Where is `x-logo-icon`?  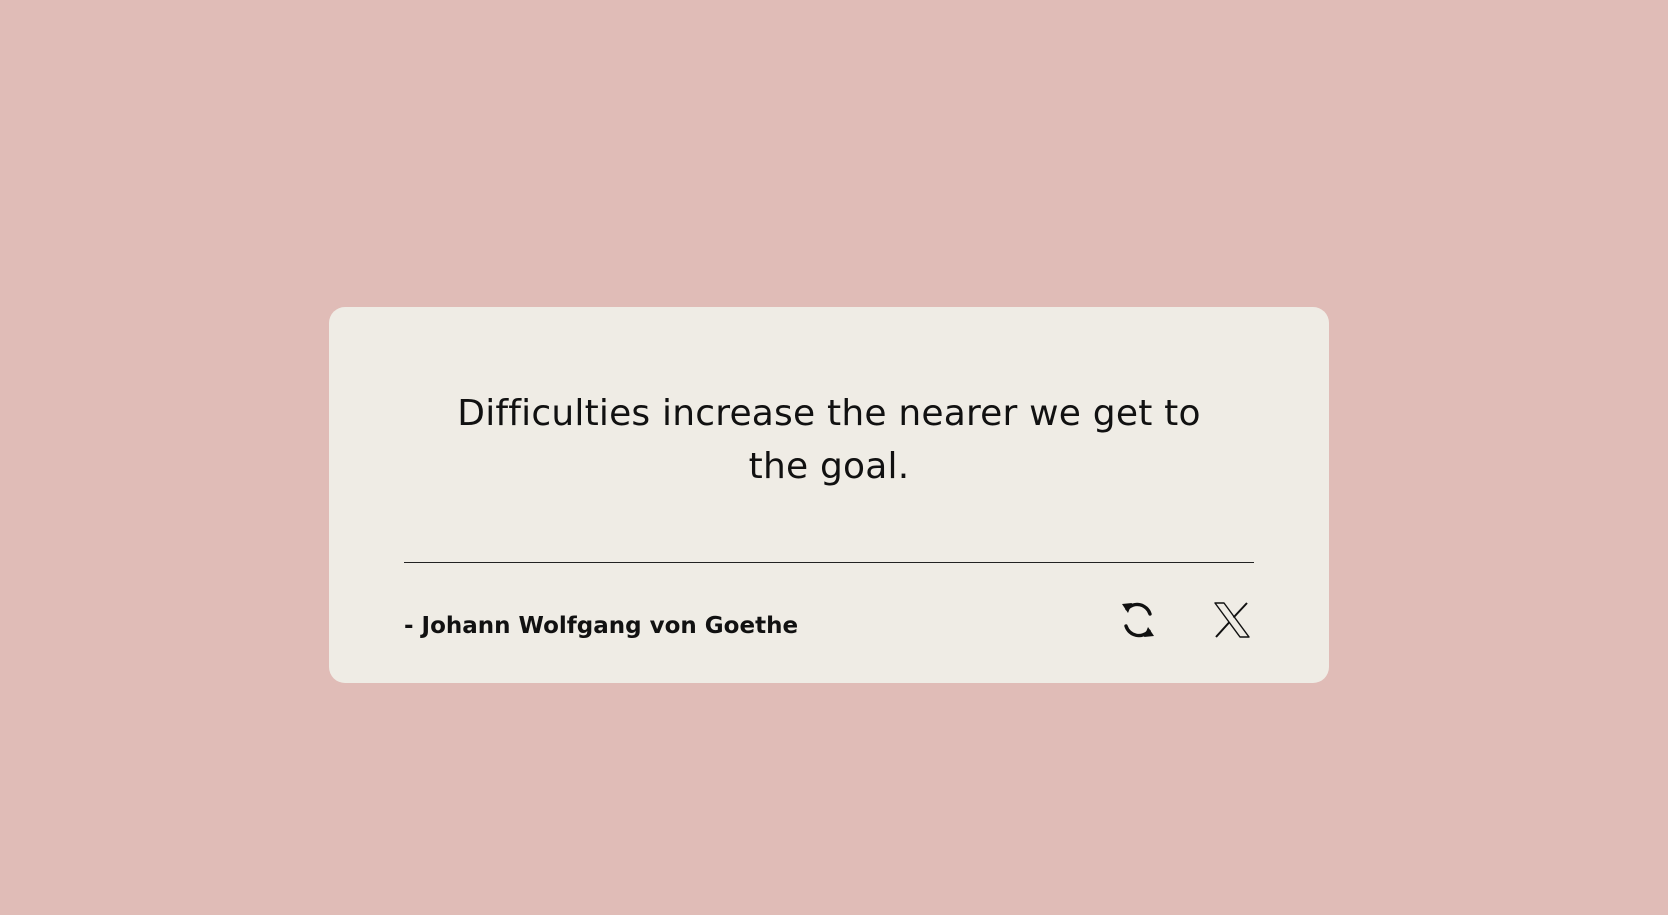
x-logo-icon is located at coordinates (1232, 620).